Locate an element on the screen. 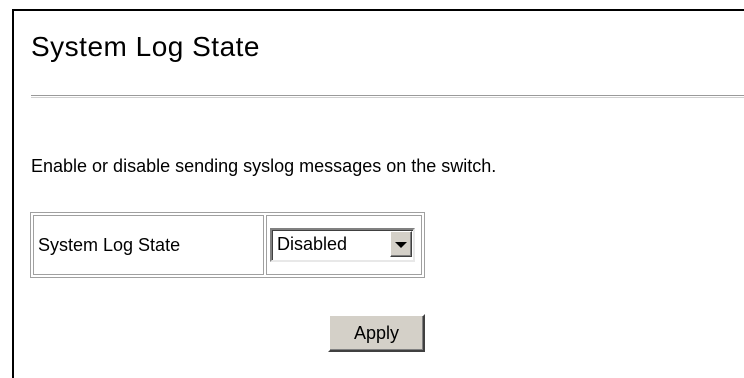 Image resolution: width=744 pixels, height=378 pixels. dropdown-button is located at coordinates (401, 244).